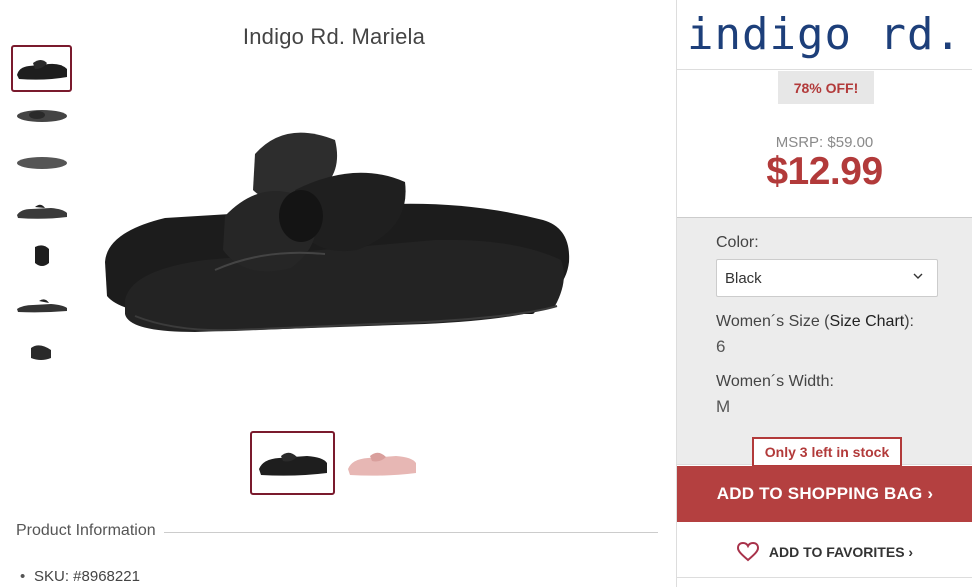 This screenshot has height=587, width=972. Describe the element at coordinates (41, 303) in the screenshot. I see `thumbnail-shoe-pair-view` at that location.